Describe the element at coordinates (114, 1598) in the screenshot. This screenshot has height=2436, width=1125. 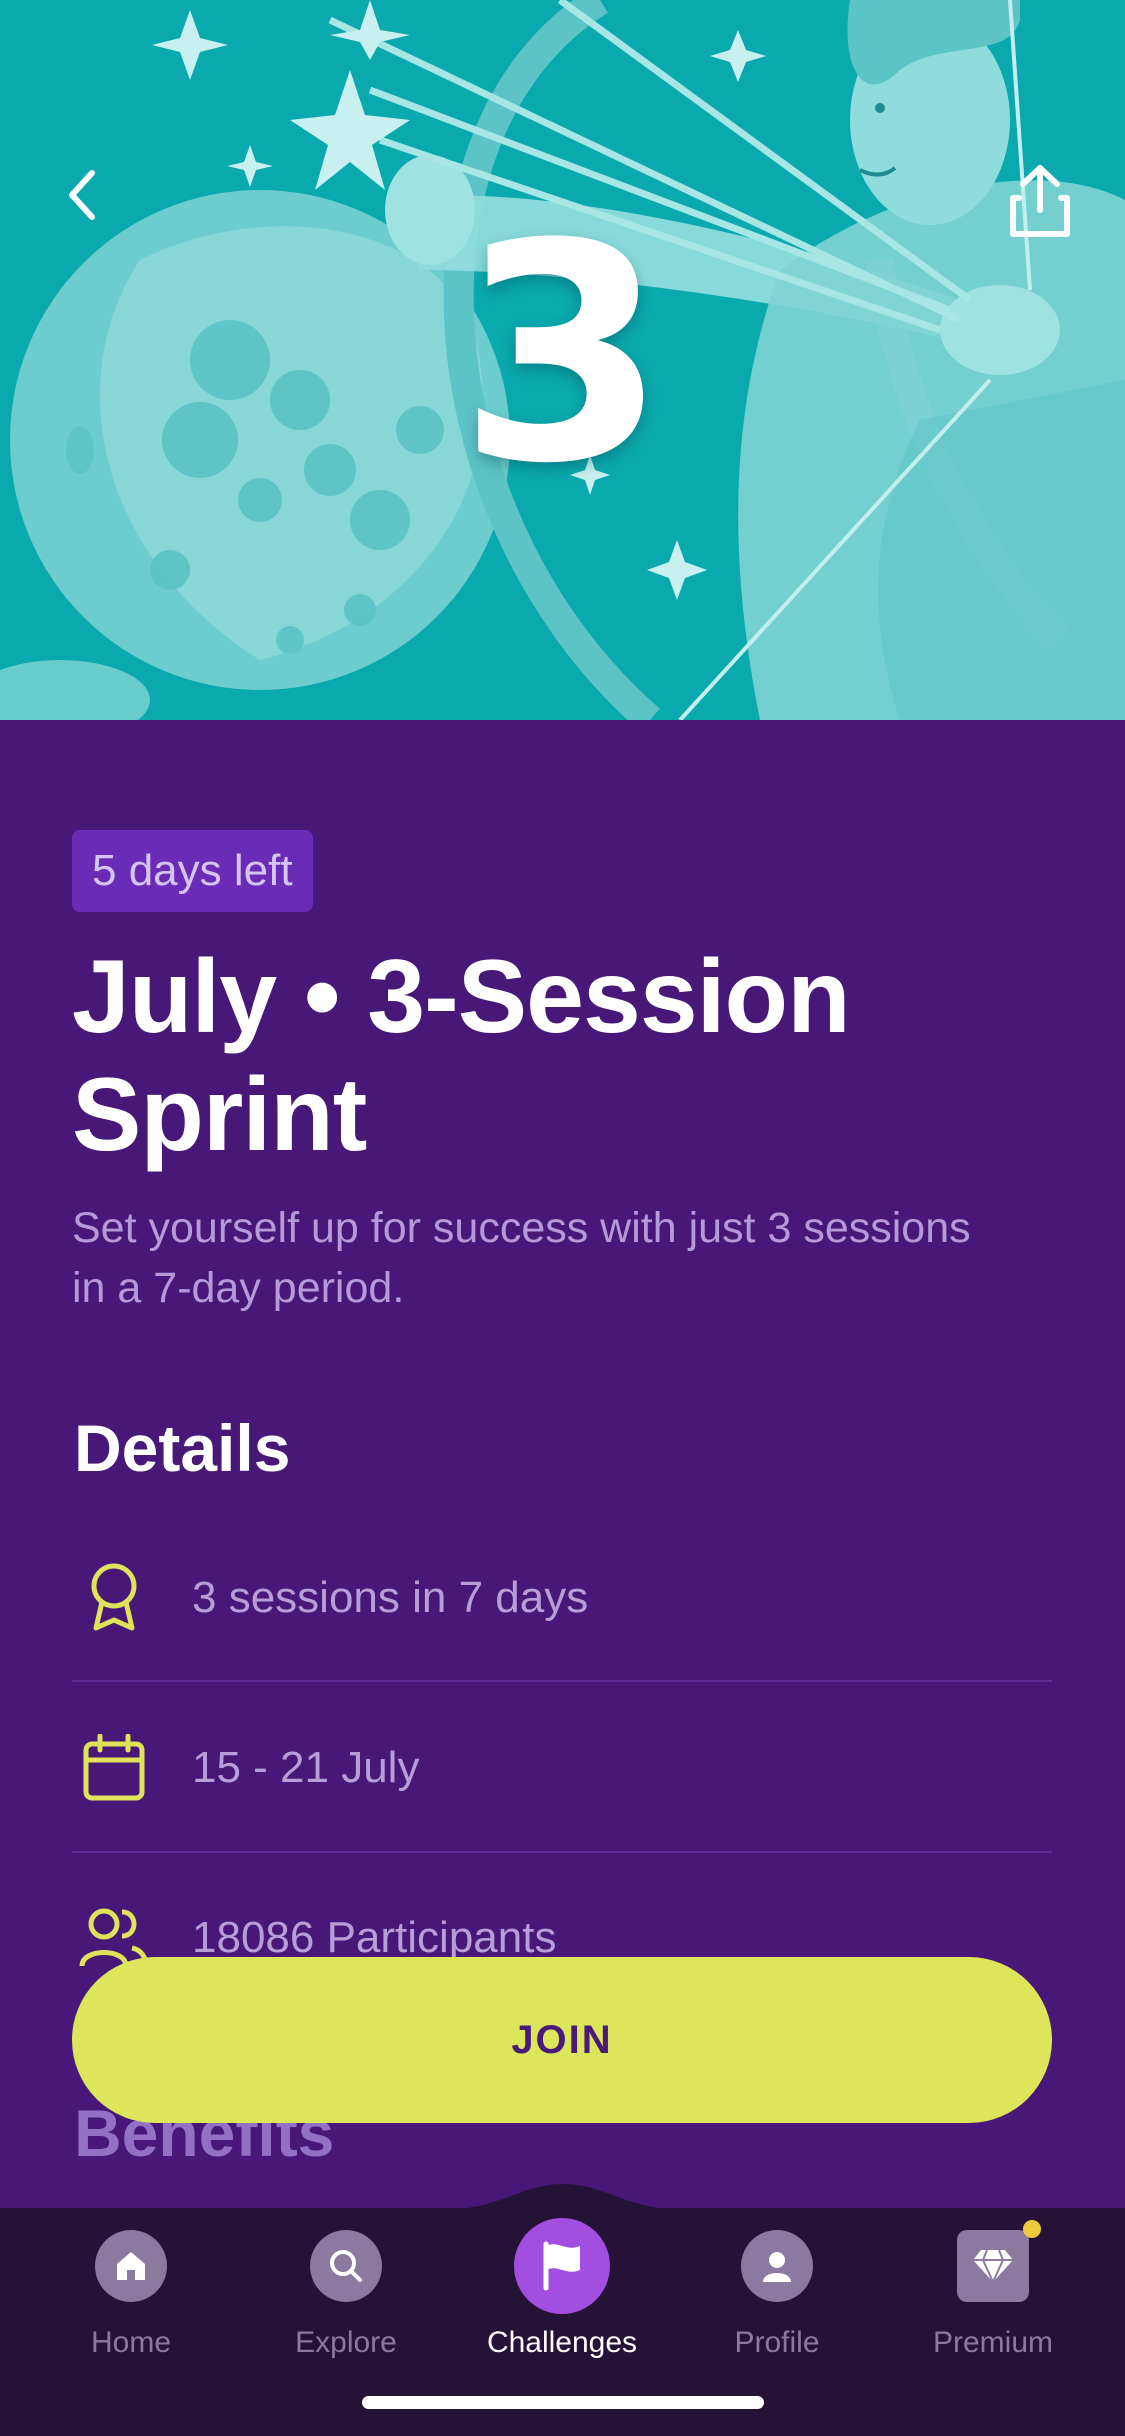
I see `award-ribbon-icon` at that location.